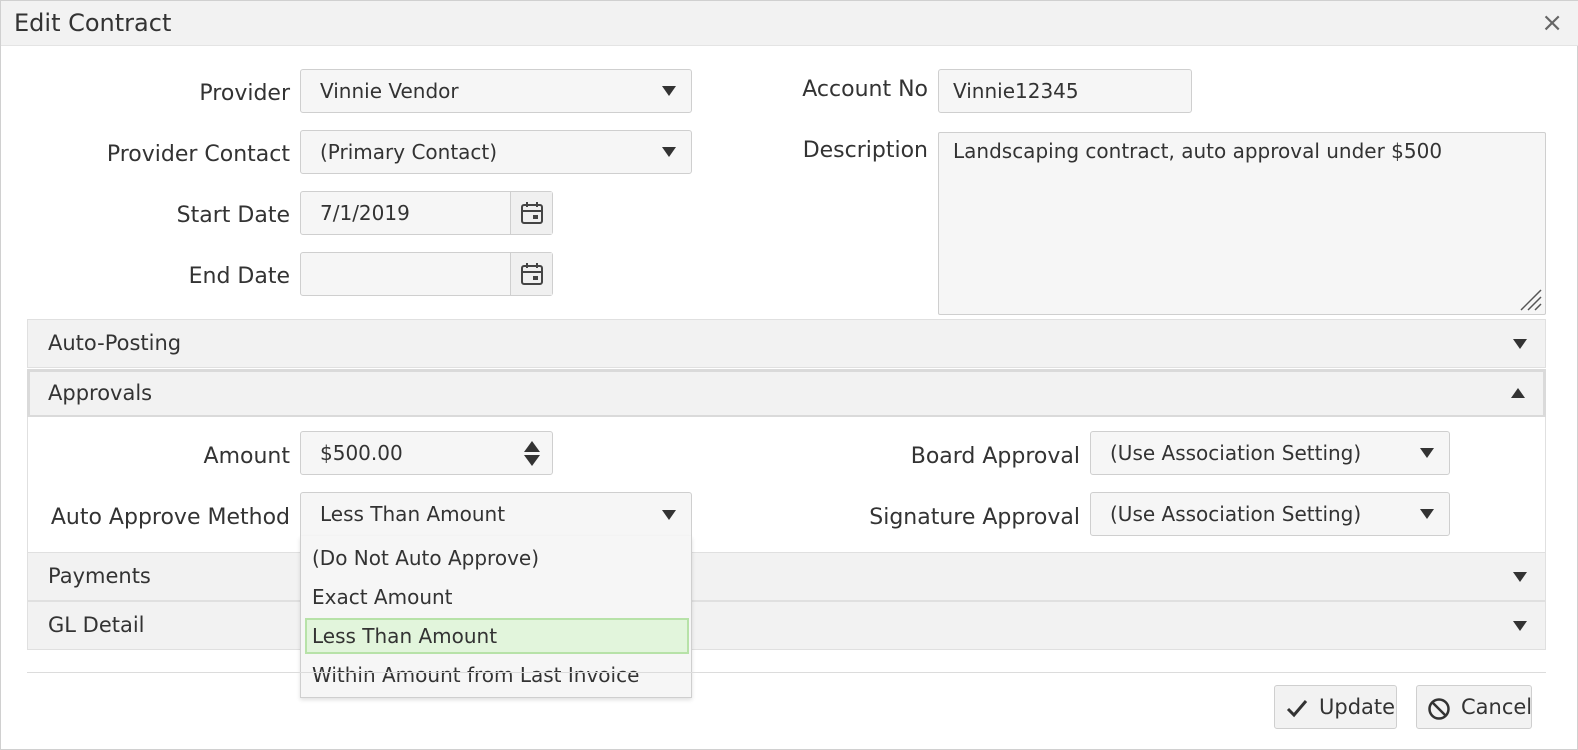 The width and height of the screenshot is (1578, 750). I want to click on provider-select: Vinnie Vendor, so click(496, 91).